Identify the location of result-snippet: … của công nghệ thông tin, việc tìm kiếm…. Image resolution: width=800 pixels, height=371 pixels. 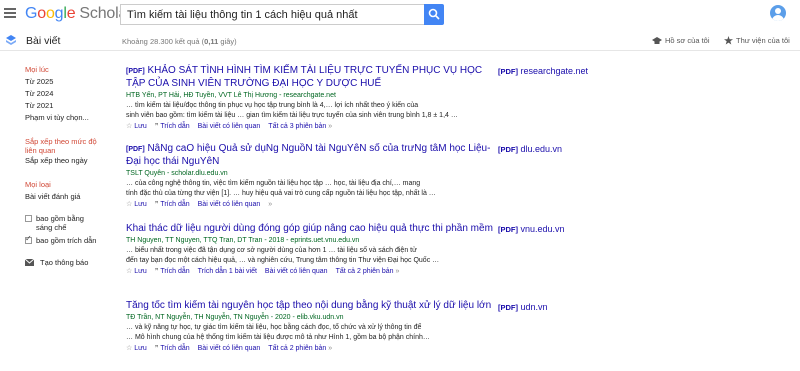
(281, 188).